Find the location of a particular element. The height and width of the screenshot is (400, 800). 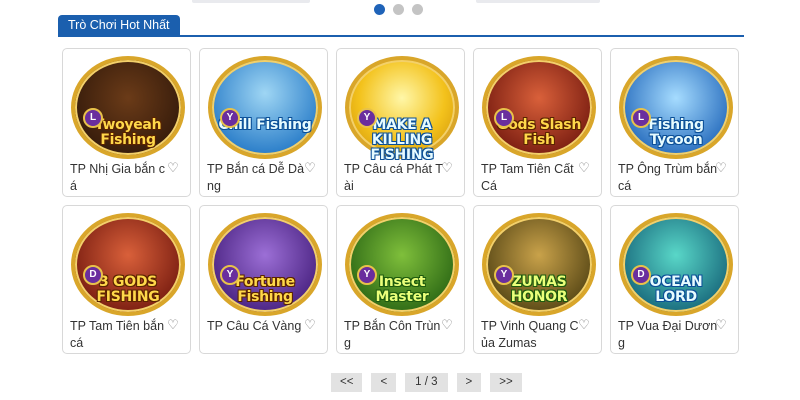

game-title: TP Câu cá Phát Tài is located at coordinates (394, 178).